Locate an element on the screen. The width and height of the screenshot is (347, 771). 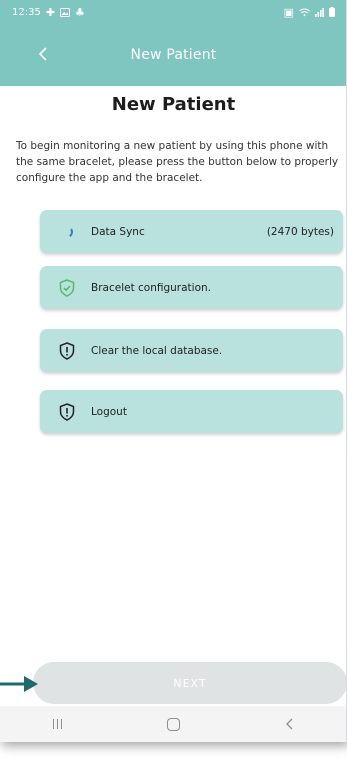
plus-icon: ✚ is located at coordinates (50, 12).